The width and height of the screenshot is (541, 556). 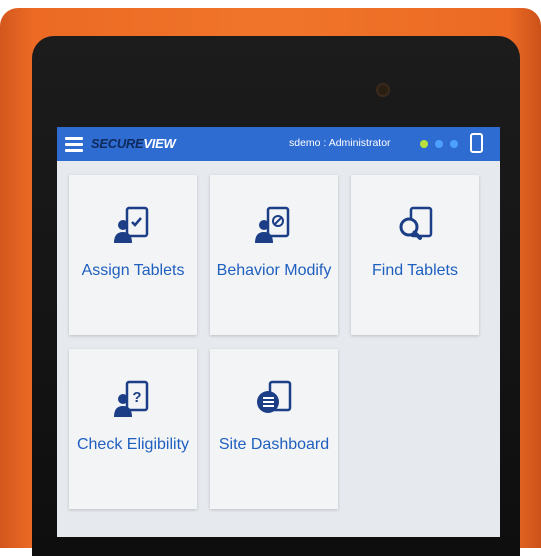 I want to click on status-dot-green, so click(x=424, y=144).